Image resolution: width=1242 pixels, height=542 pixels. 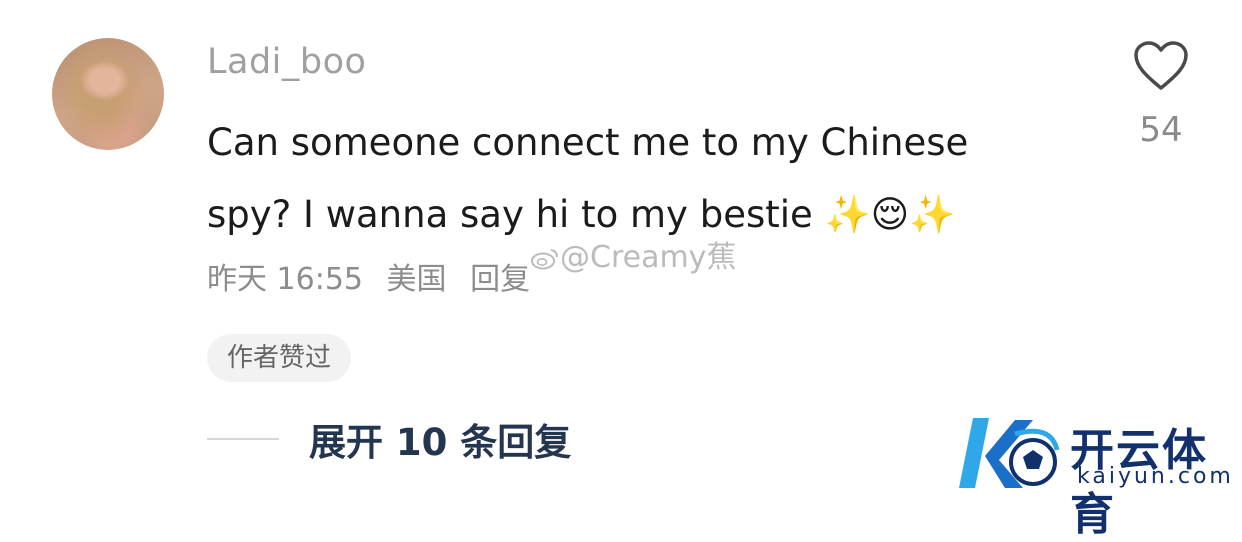 What do you see at coordinates (440, 442) in the screenshot?
I see `expand-replies-label: 展开 10 条回复` at bounding box center [440, 442].